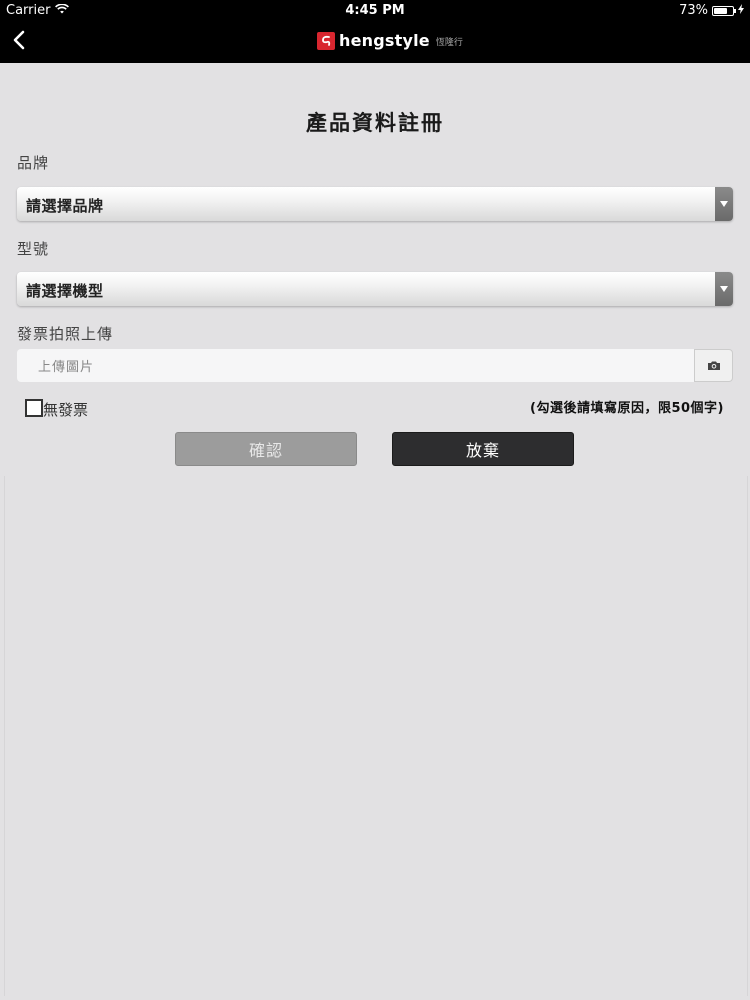  I want to click on invoice-upload: 上傳圖片, so click(375, 365).